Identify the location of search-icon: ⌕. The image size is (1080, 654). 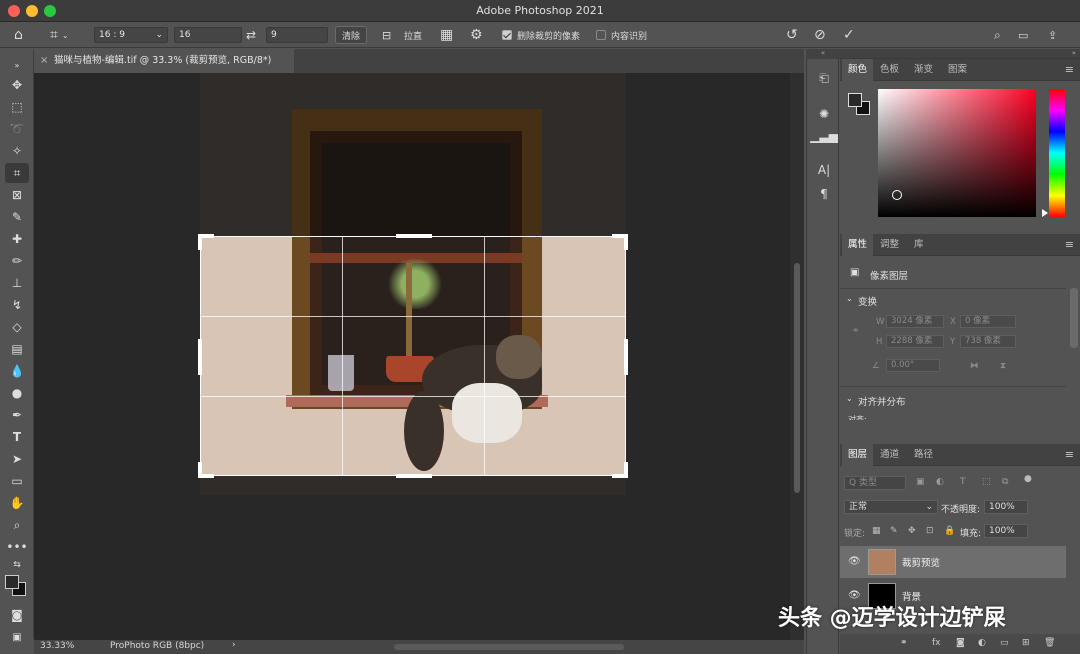
(997, 35).